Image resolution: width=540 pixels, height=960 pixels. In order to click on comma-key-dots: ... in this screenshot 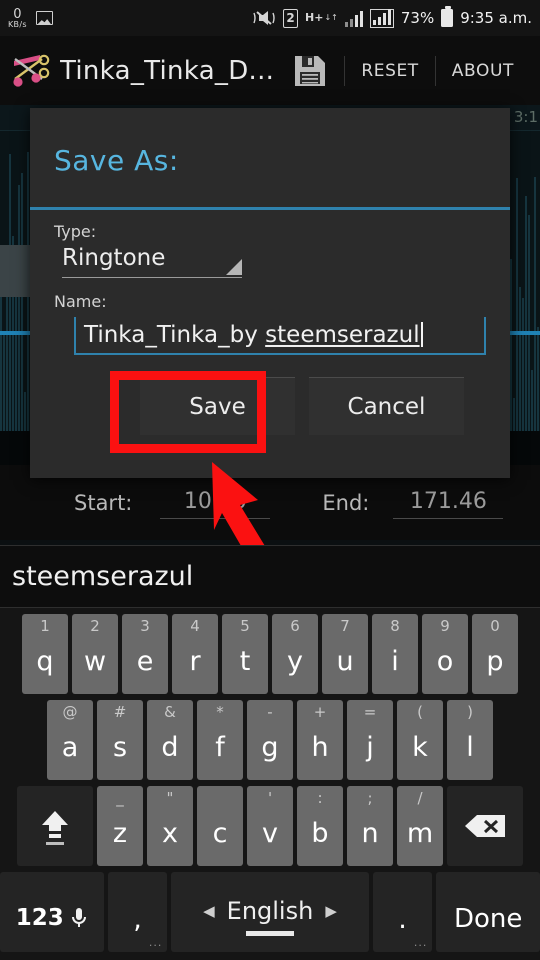, I will do `click(155, 942)`.